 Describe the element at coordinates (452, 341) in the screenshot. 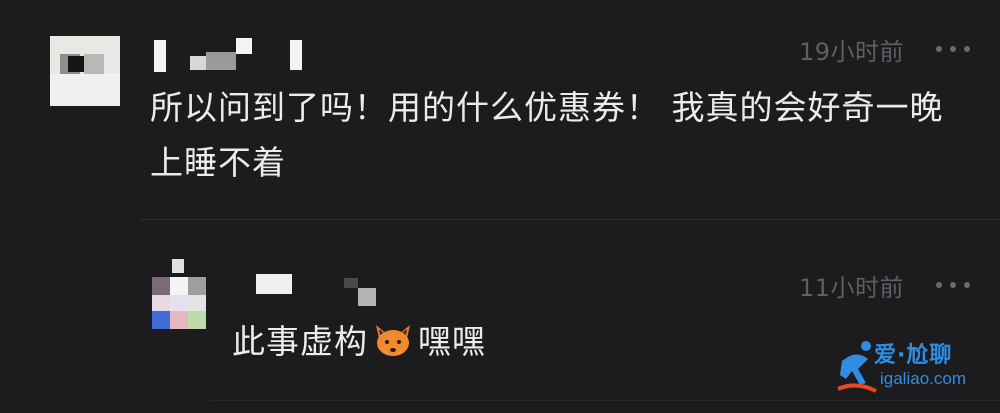

I see `comment-text-part: 嘿嘿` at that location.